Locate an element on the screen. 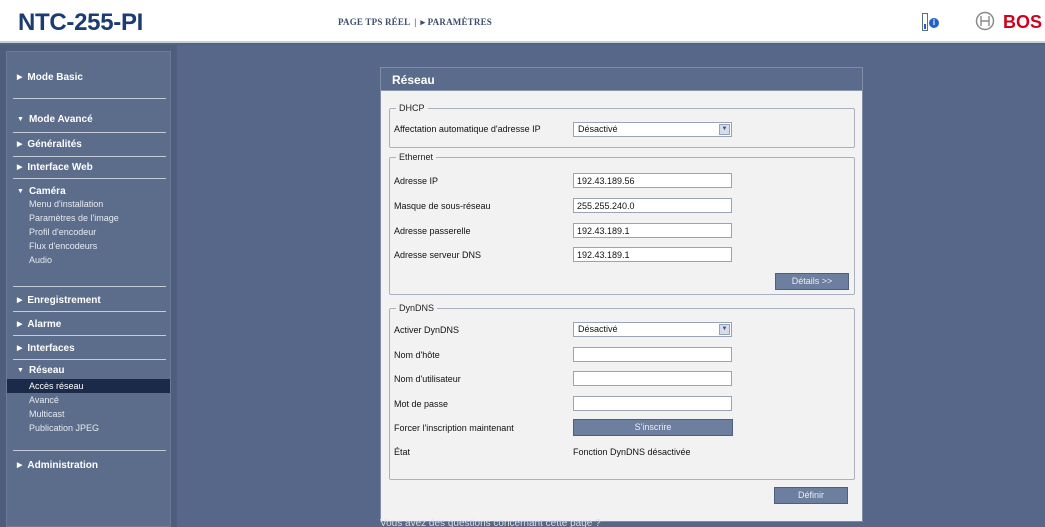  dns-server-input is located at coordinates (652, 254).